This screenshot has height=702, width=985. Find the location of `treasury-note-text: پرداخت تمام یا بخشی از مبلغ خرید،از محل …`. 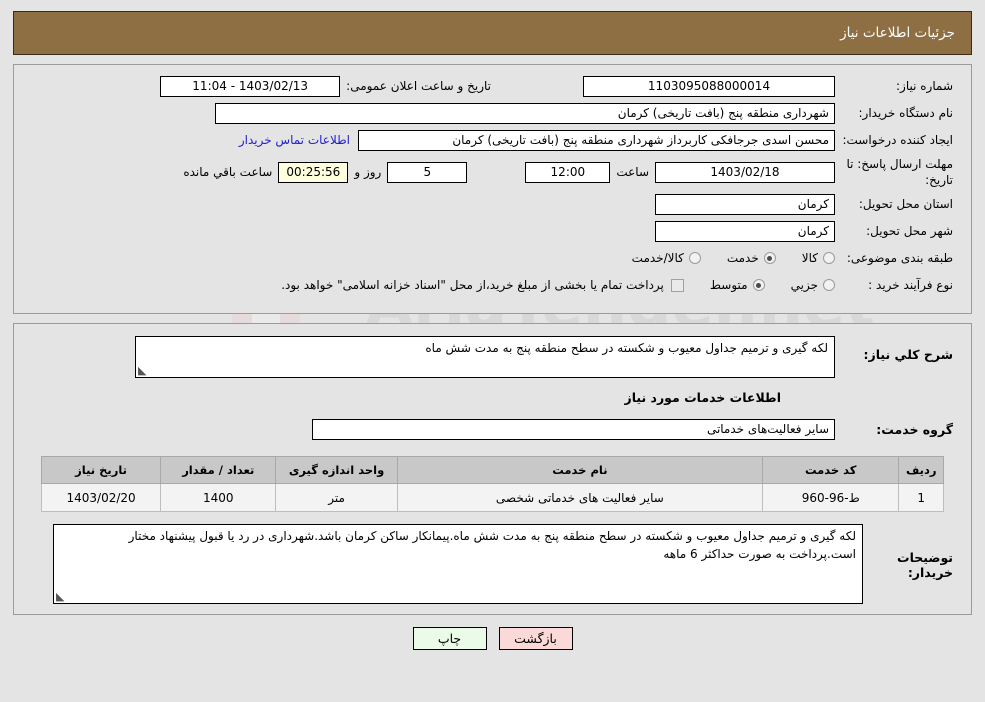

treasury-note-text: پرداخت تمام یا بخشی از مبلغ خرید،از محل … is located at coordinates (472, 285).